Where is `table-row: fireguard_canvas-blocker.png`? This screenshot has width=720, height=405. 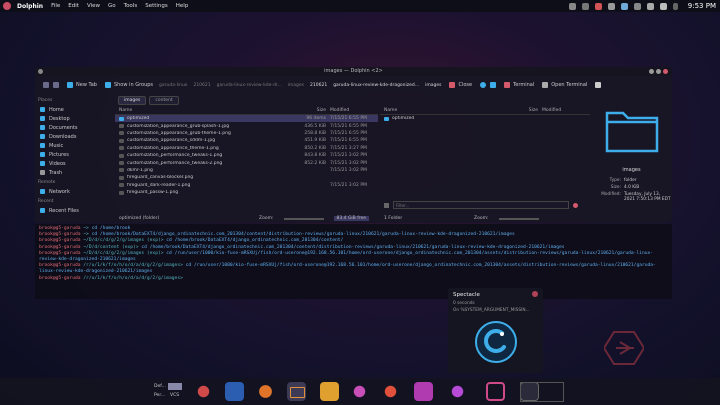
table-row: fireguard_canvas-blocker.png is located at coordinates (246, 177).